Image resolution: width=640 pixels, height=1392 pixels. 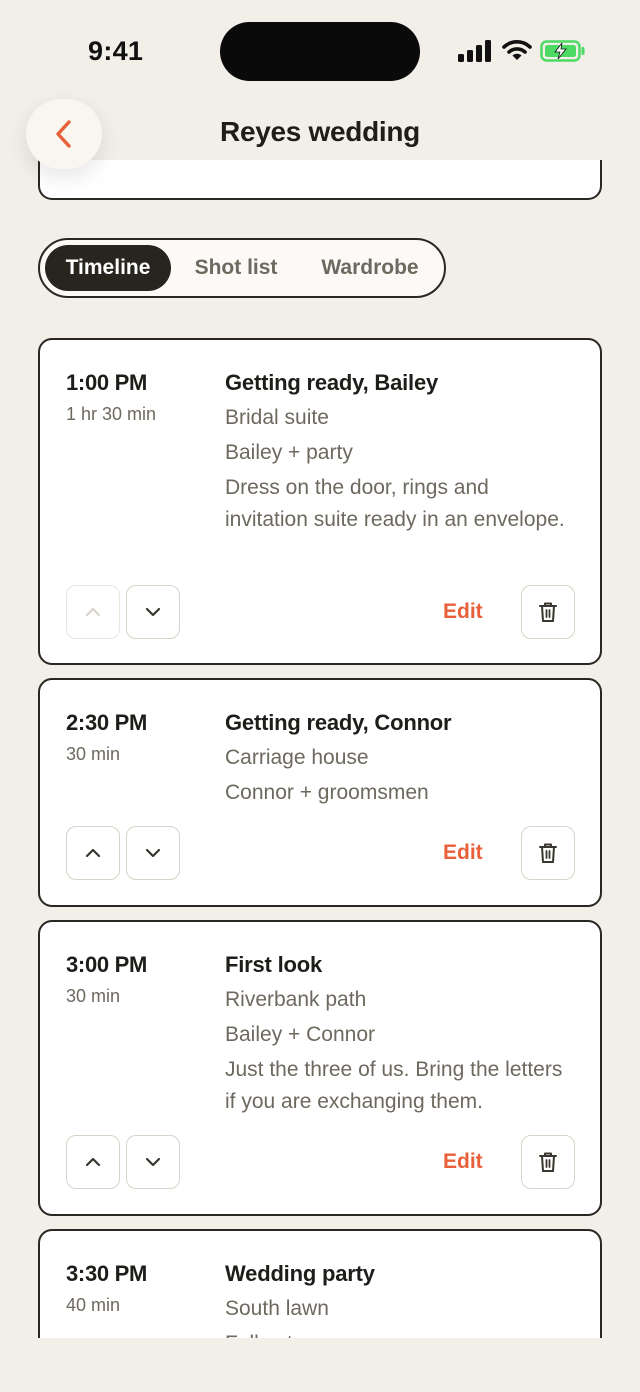 What do you see at coordinates (93, 1305) in the screenshot?
I see `event-duration: 40 min` at bounding box center [93, 1305].